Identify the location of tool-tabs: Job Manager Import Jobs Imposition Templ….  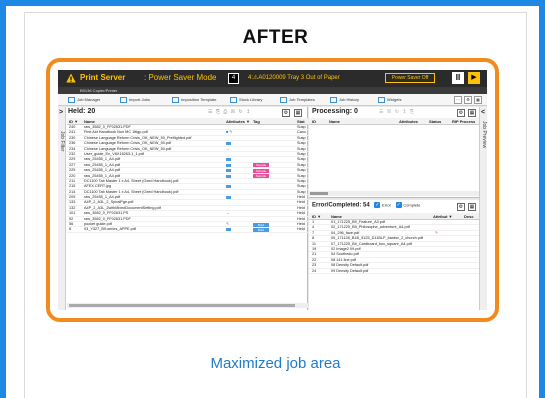
(272, 100).